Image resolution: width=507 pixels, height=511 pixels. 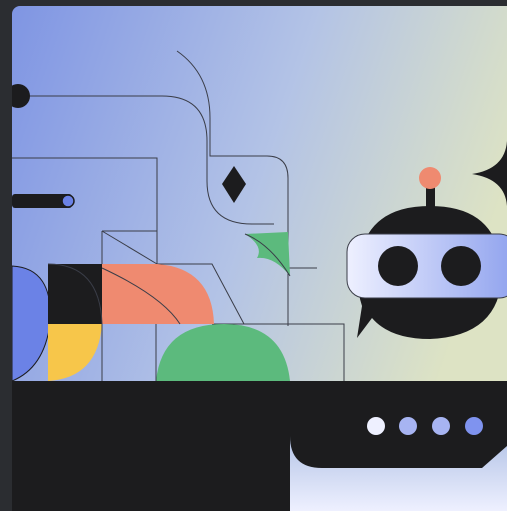 I want to click on dark-quarter, so click(x=75, y=294).